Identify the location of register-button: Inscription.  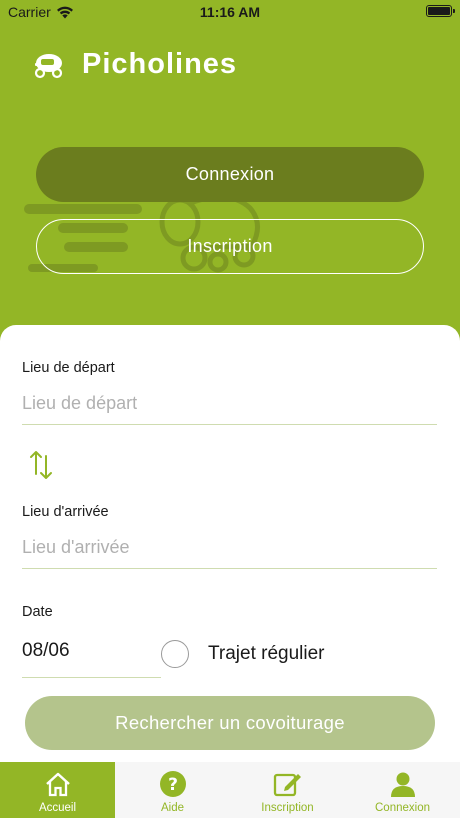
(230, 246).